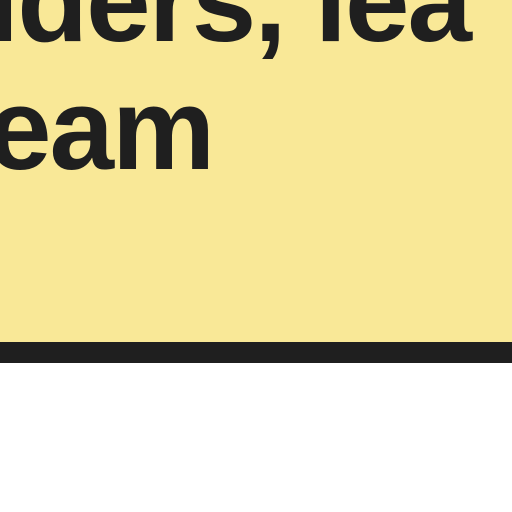 The width and height of the screenshot is (512, 512). Describe the element at coordinates (236, 33) in the screenshot. I see `card-text-line-1: iders, lea` at that location.